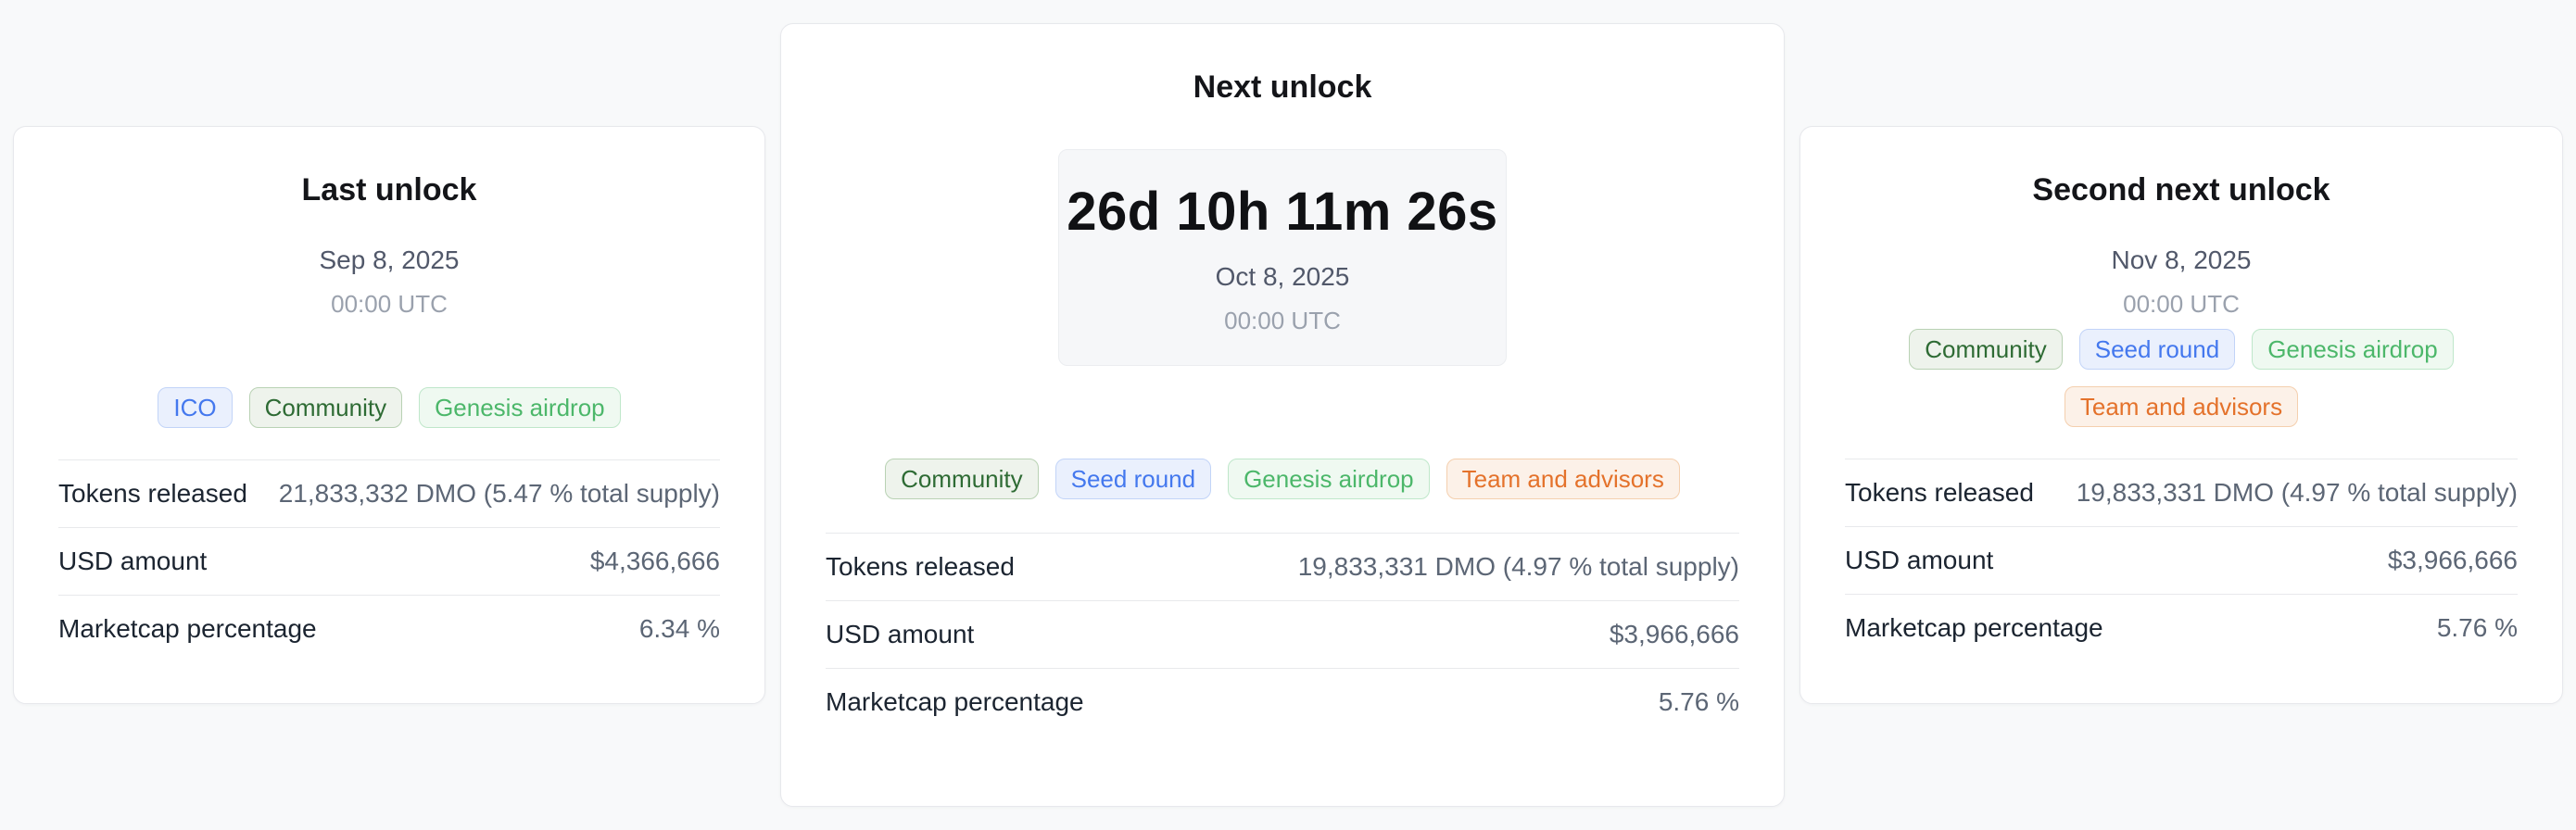  Describe the element at coordinates (499, 493) in the screenshot. I see `row-value: 21,833,332 DMO (5.47 % total supply)` at that location.